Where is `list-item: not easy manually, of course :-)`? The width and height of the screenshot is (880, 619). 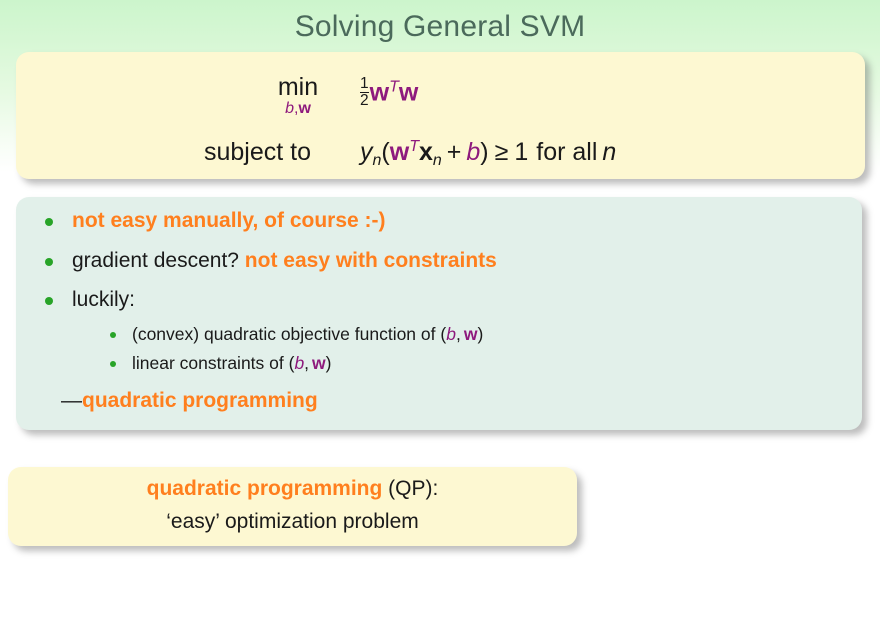 list-item: not easy manually, of course :-) is located at coordinates (229, 221).